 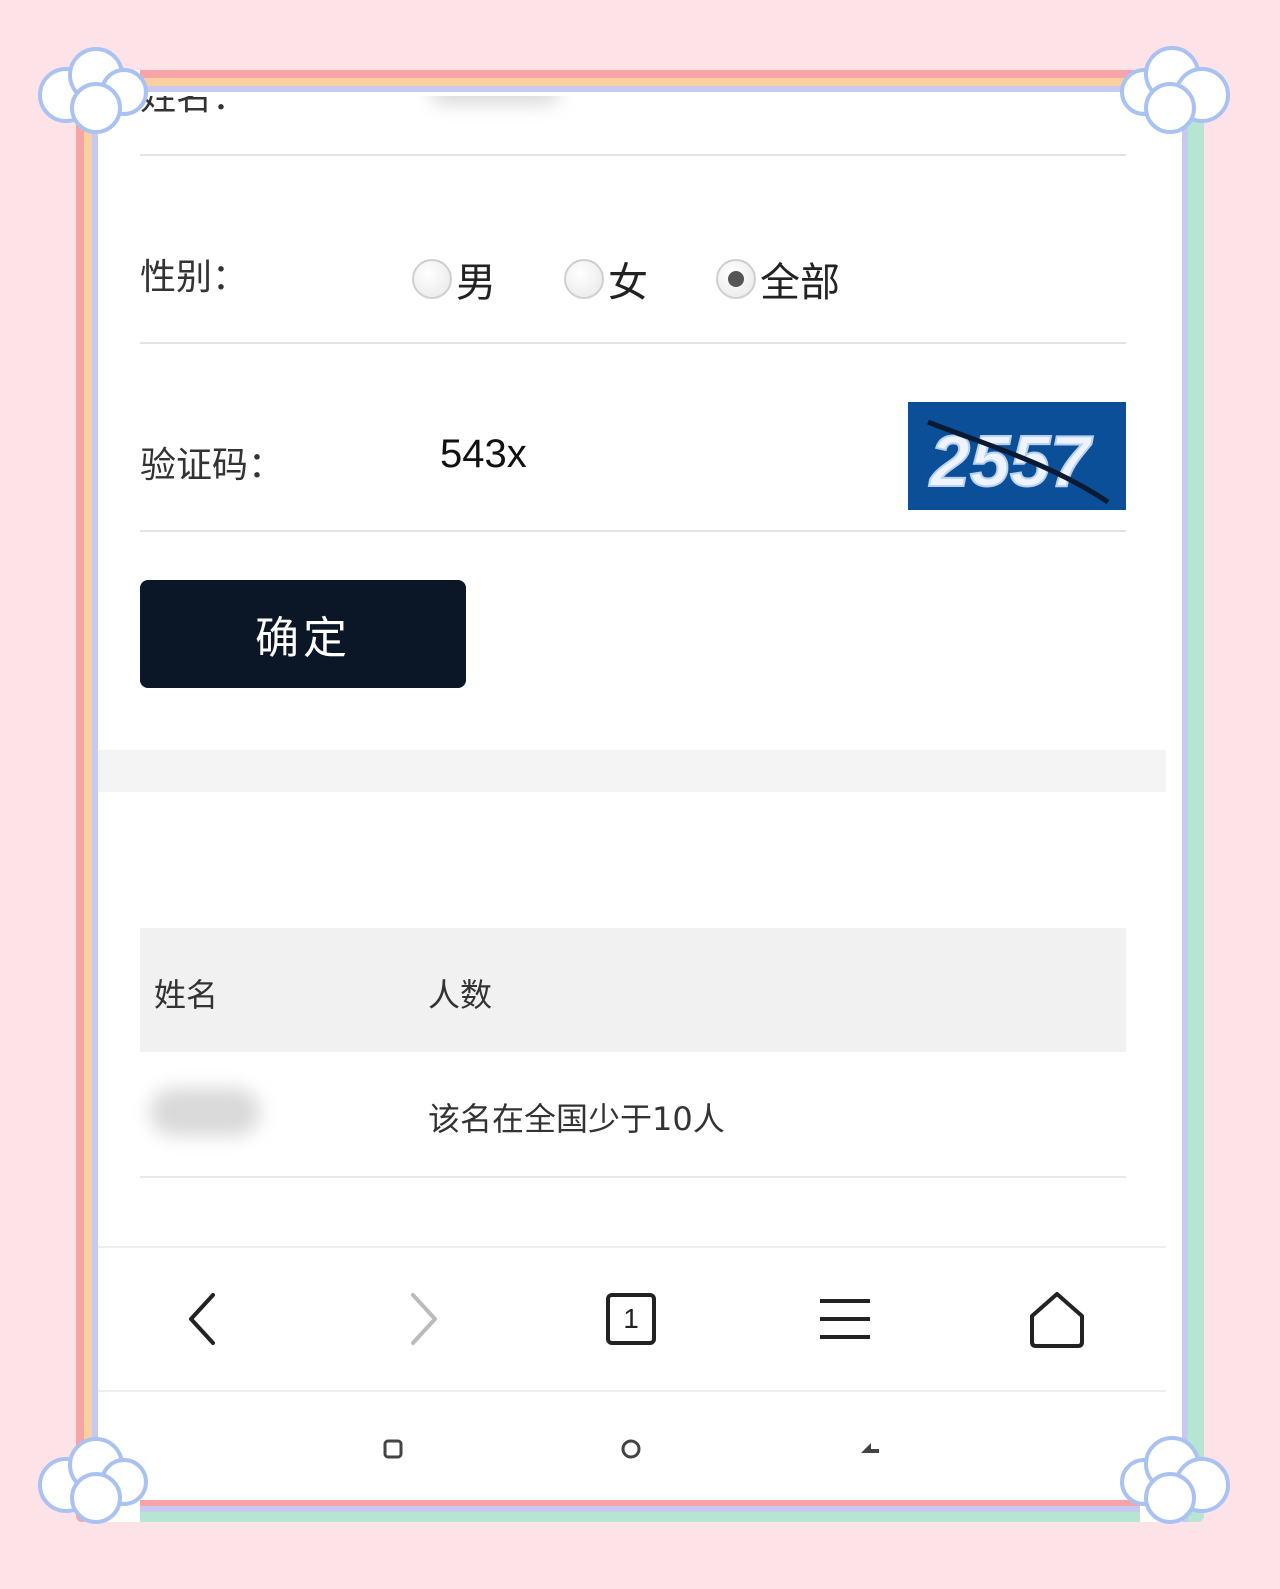 I want to click on table-header: 姓名 人数, so click(x=633, y=990).